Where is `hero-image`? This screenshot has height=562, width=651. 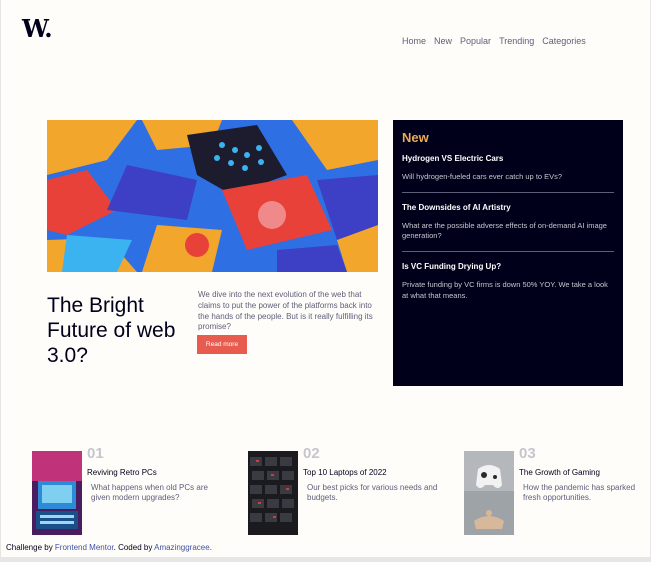
hero-image is located at coordinates (212, 196).